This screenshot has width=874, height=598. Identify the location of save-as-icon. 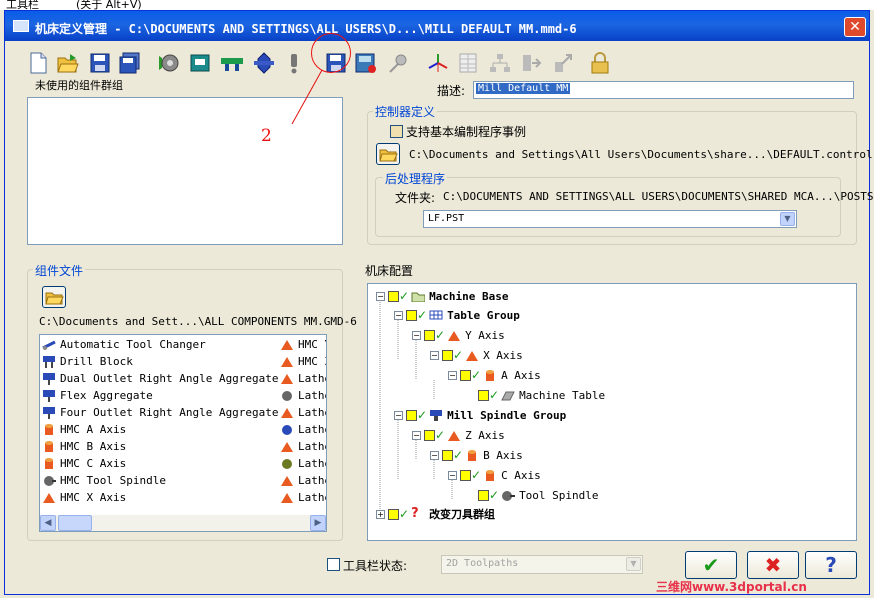
(130, 63).